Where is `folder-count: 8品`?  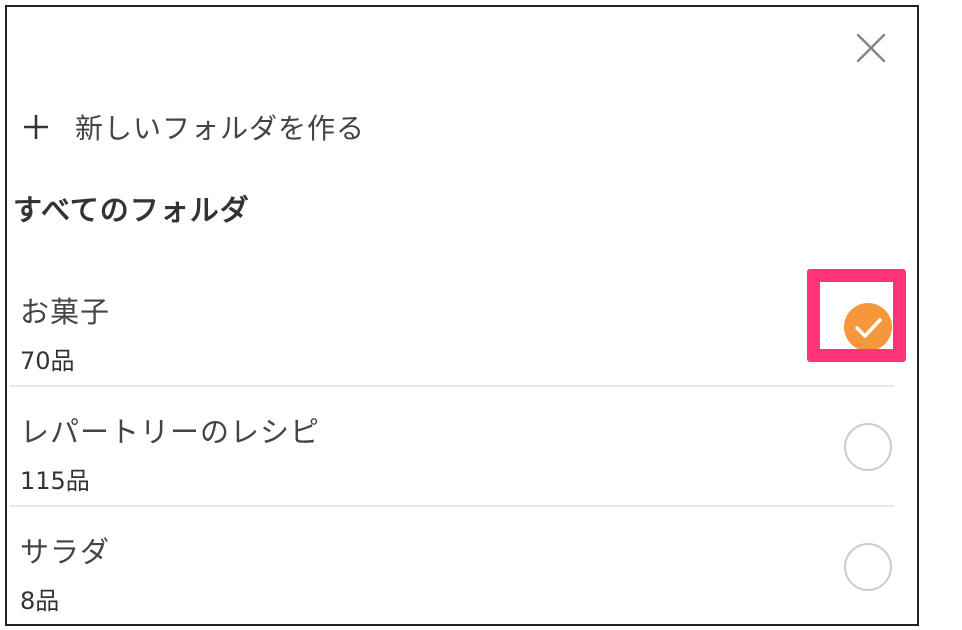 folder-count: 8品 is located at coordinates (40, 601).